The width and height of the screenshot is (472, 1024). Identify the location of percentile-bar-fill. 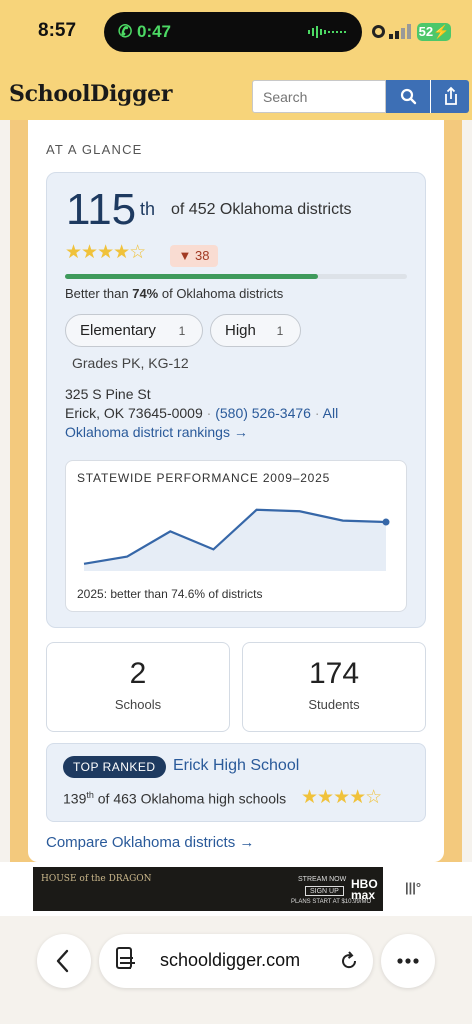
(192, 276).